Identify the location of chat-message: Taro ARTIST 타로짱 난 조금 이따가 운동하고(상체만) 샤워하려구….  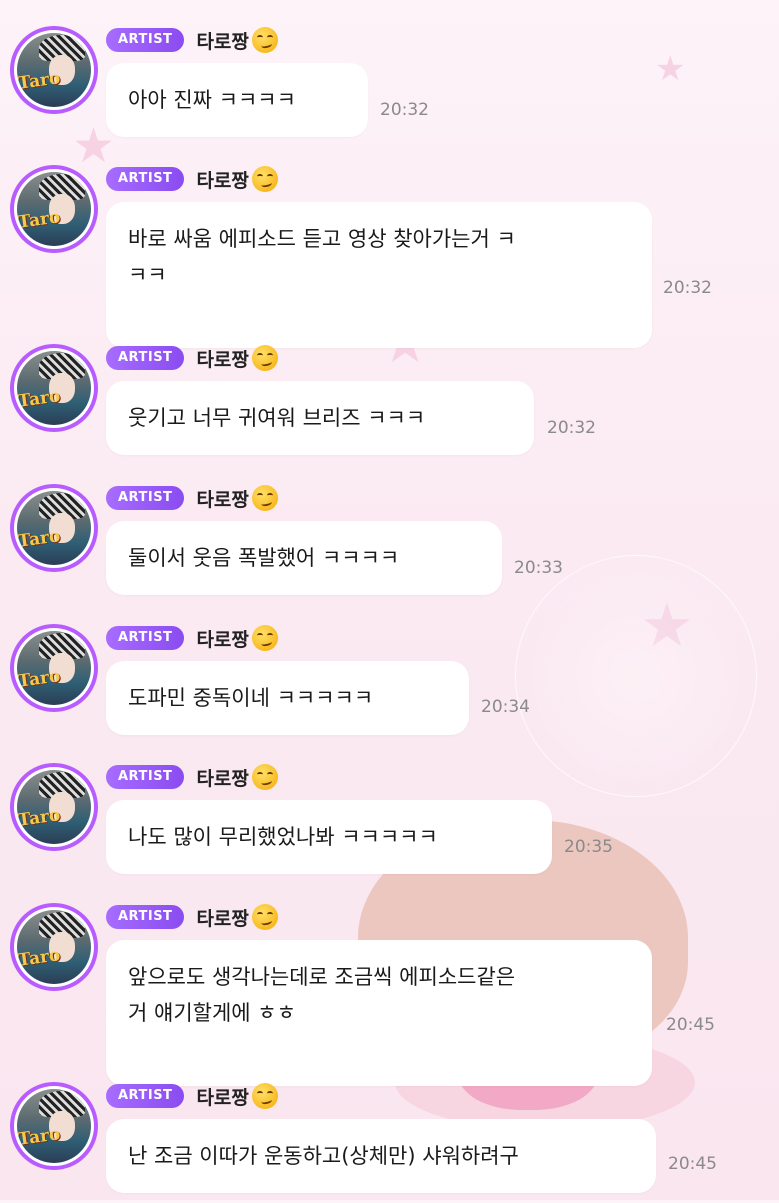
(389, 1141).